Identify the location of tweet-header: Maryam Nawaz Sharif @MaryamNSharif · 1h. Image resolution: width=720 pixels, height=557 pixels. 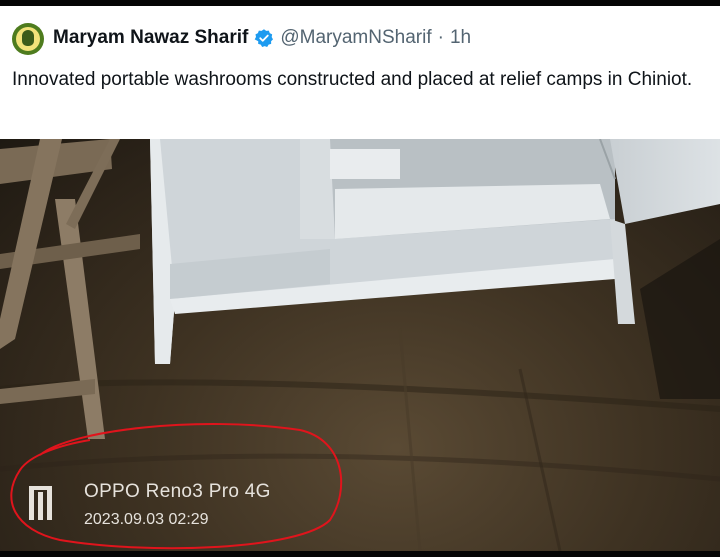
(262, 38).